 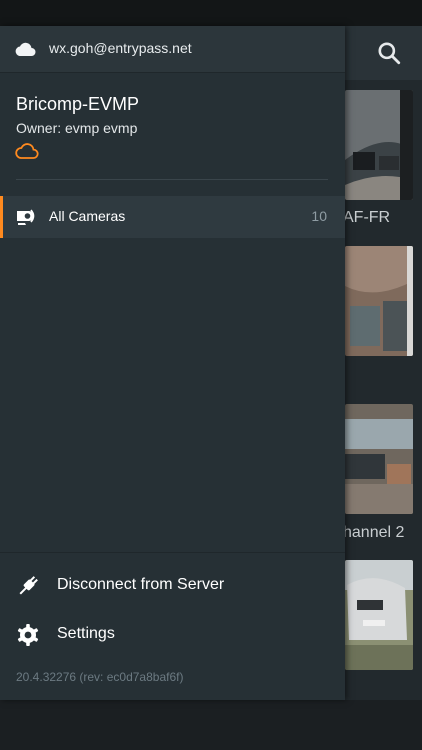 I want to click on bottom-bar, so click(x=211, y=725).